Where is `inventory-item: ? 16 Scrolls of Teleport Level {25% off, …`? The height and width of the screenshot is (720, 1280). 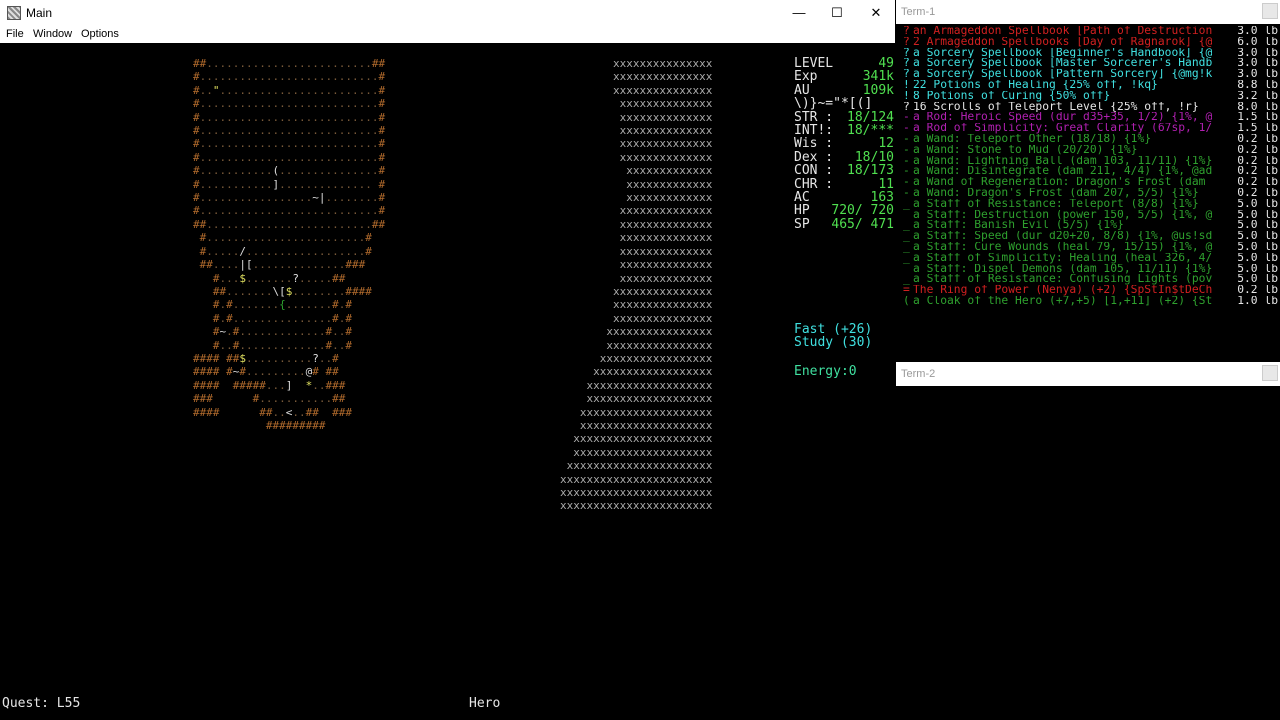 inventory-item: ? 16 Scrolls of Teleport Level {25% off, … is located at coordinates (1090, 107).